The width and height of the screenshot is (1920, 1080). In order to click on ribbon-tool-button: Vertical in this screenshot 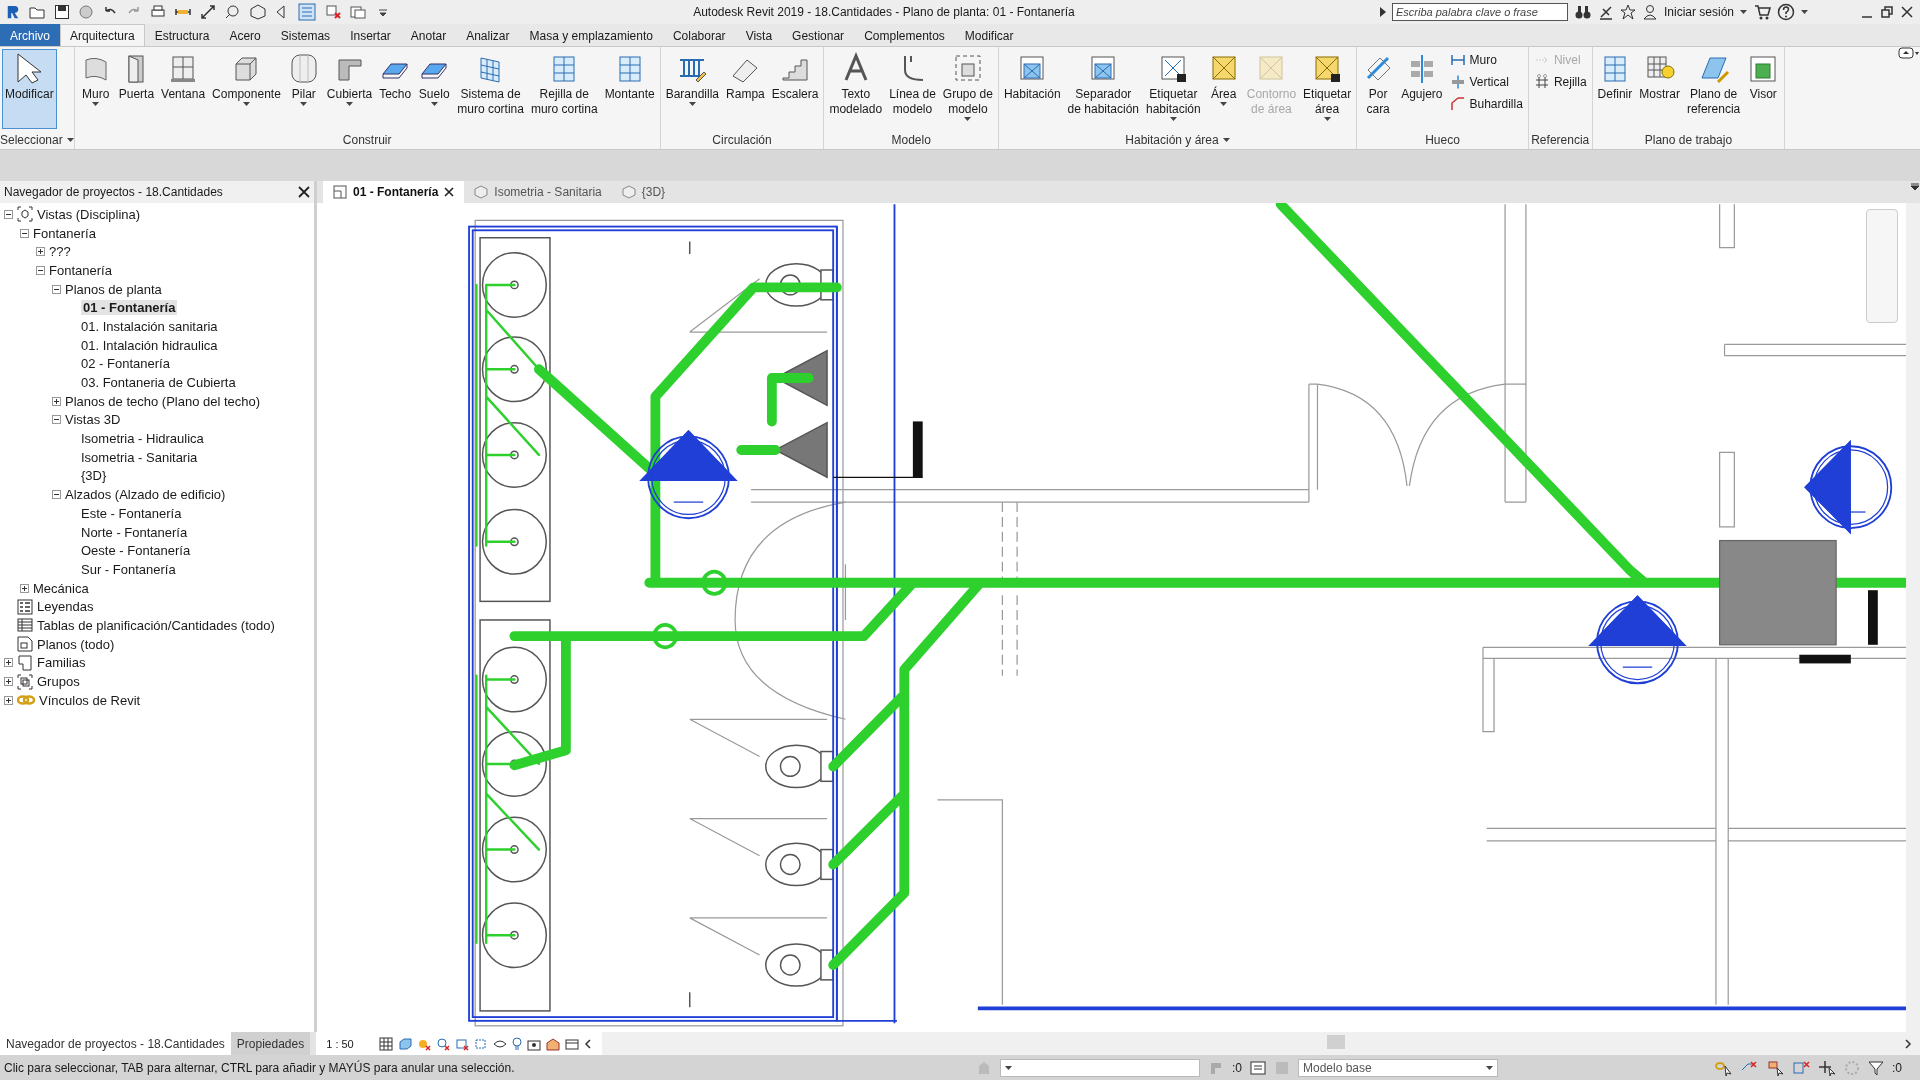, I will do `click(1486, 82)`.